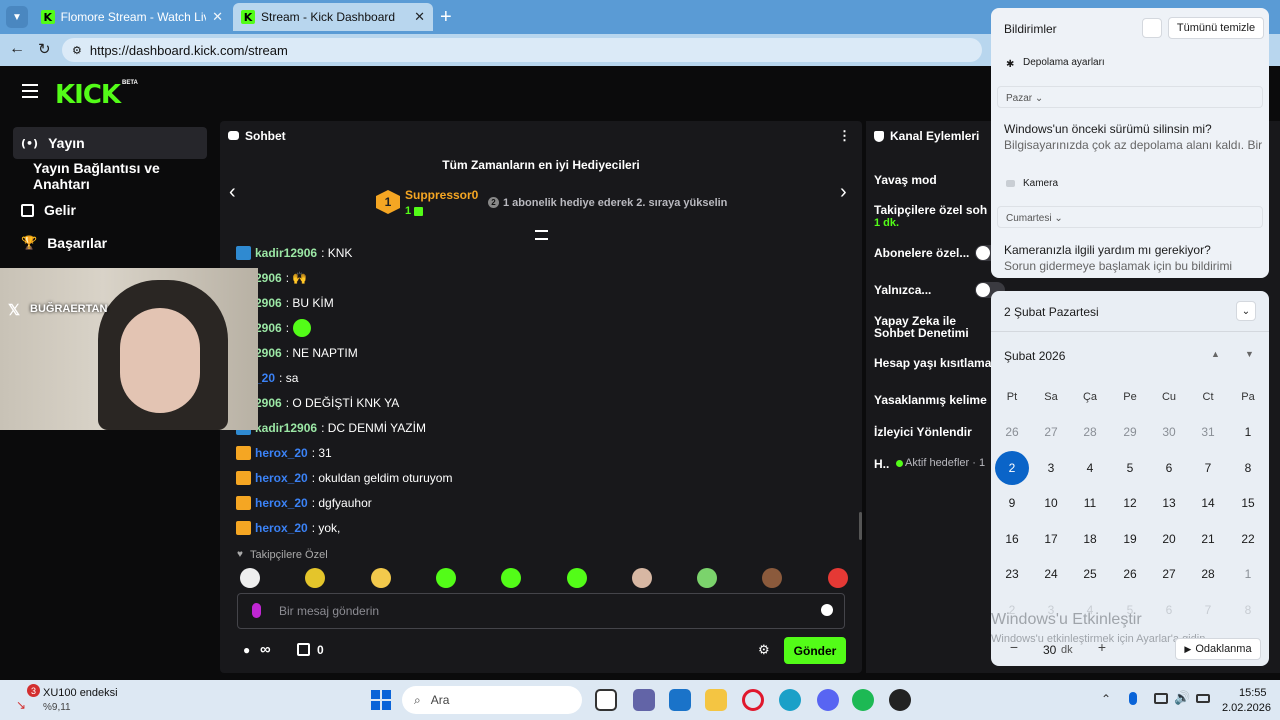 This screenshot has height=720, width=1280. I want to click on menu-icon, so click(30, 91).